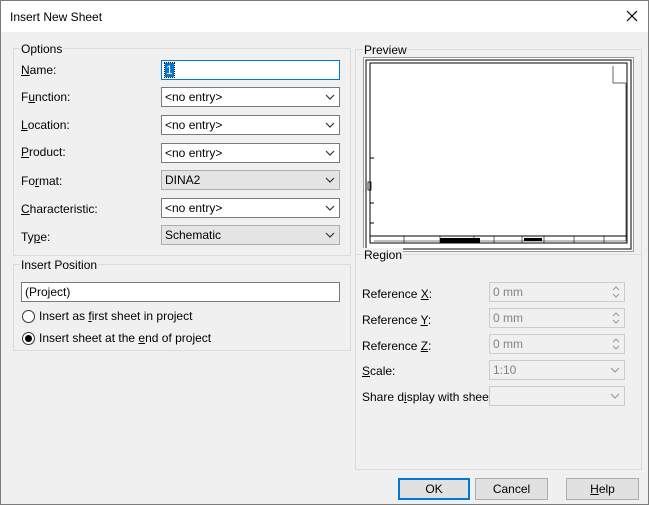 The image size is (649, 505). What do you see at coordinates (385, 50) in the screenshot?
I see `preview-legend: Preview` at bounding box center [385, 50].